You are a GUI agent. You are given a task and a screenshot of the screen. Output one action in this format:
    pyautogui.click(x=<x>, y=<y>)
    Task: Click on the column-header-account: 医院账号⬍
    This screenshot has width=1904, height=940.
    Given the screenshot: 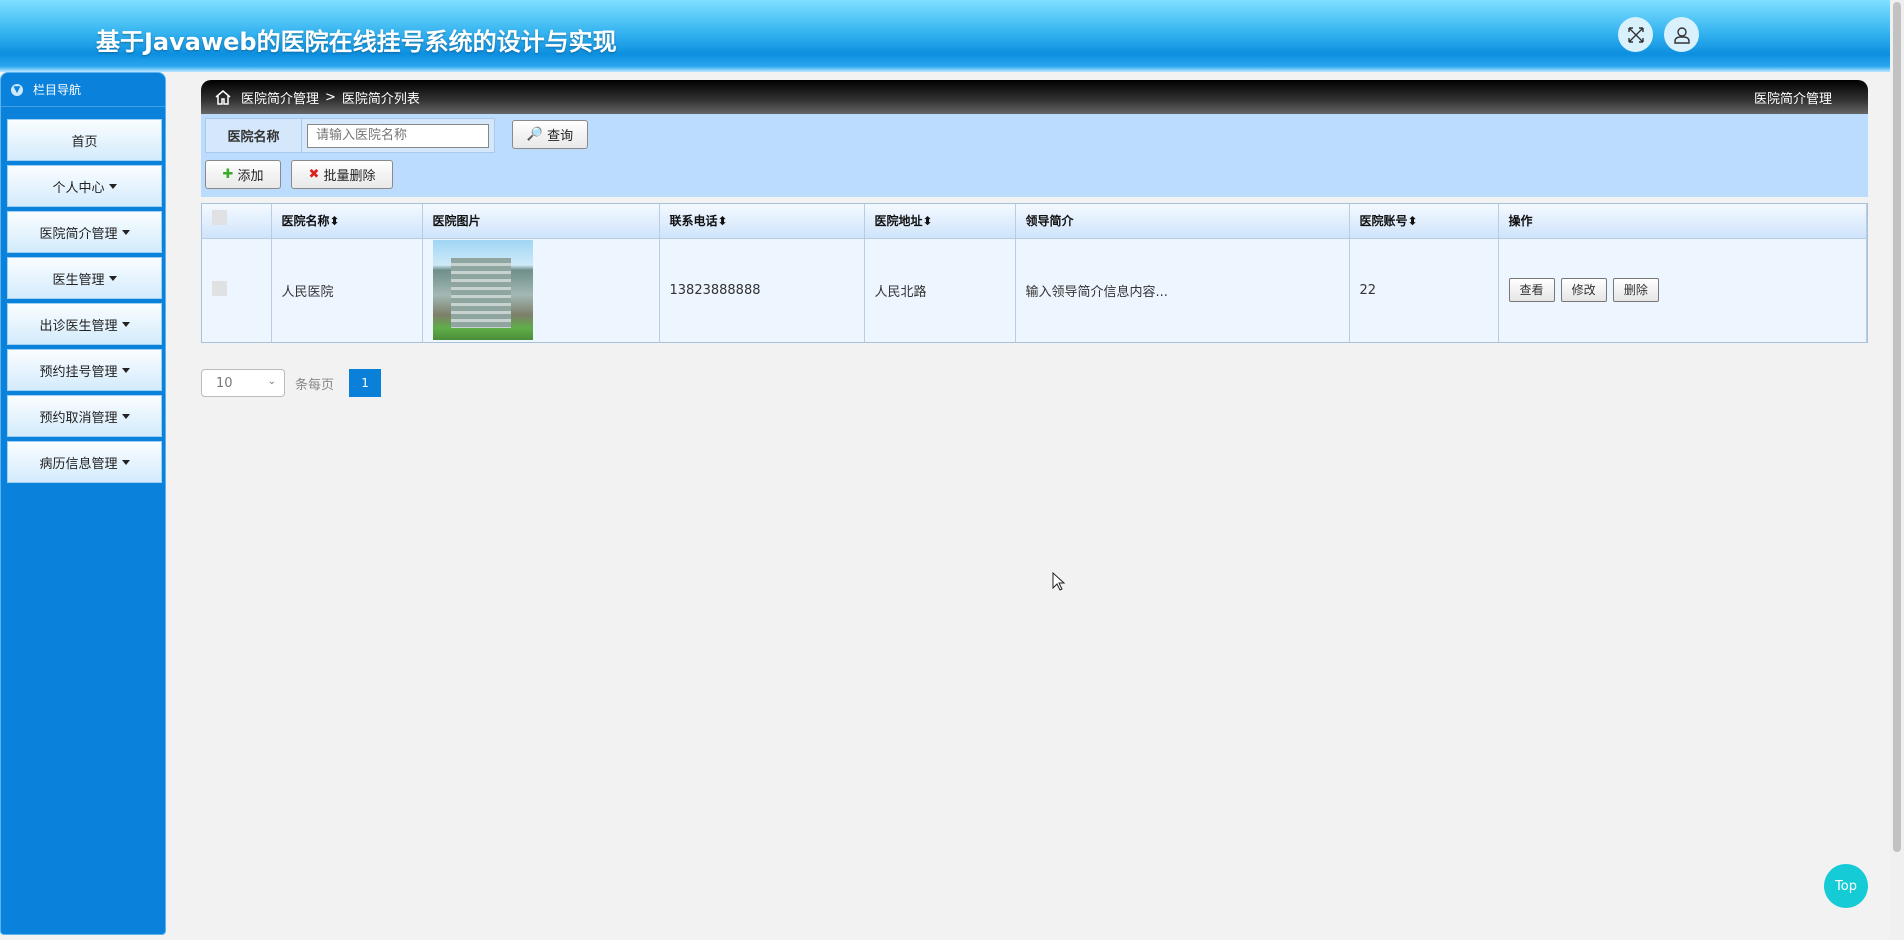 What is the action you would take?
    pyautogui.click(x=1424, y=221)
    